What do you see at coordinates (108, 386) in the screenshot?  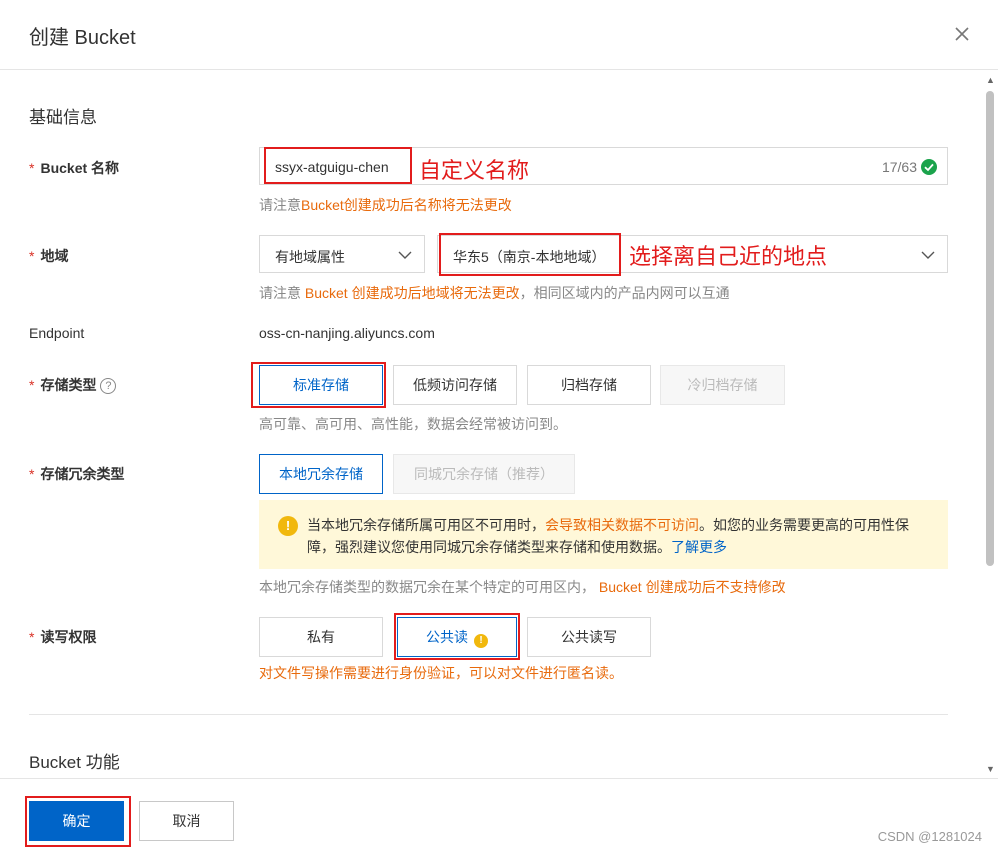 I see `help-icon: ?` at bounding box center [108, 386].